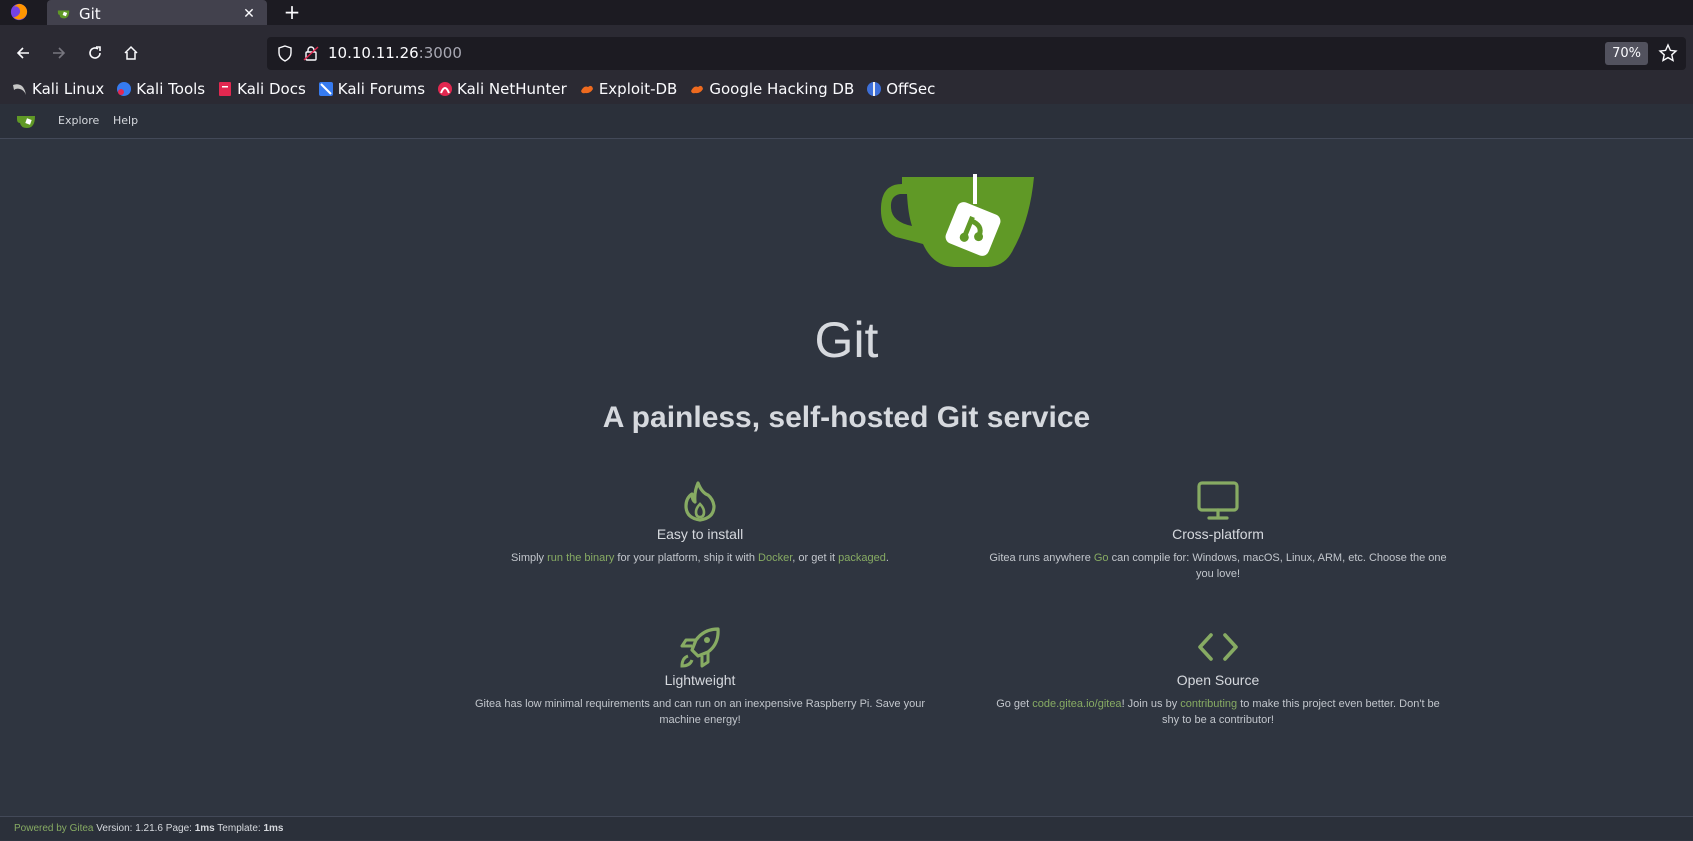 The width and height of the screenshot is (1693, 841). Describe the element at coordinates (1014, 704) in the screenshot. I see `desc-text: Go get` at that location.